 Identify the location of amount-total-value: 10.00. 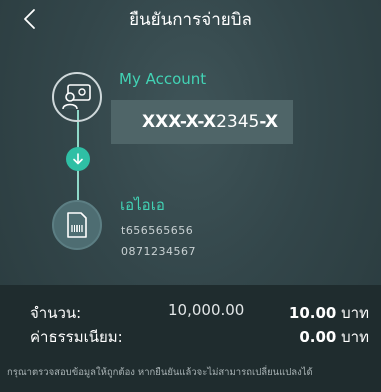
(312, 313).